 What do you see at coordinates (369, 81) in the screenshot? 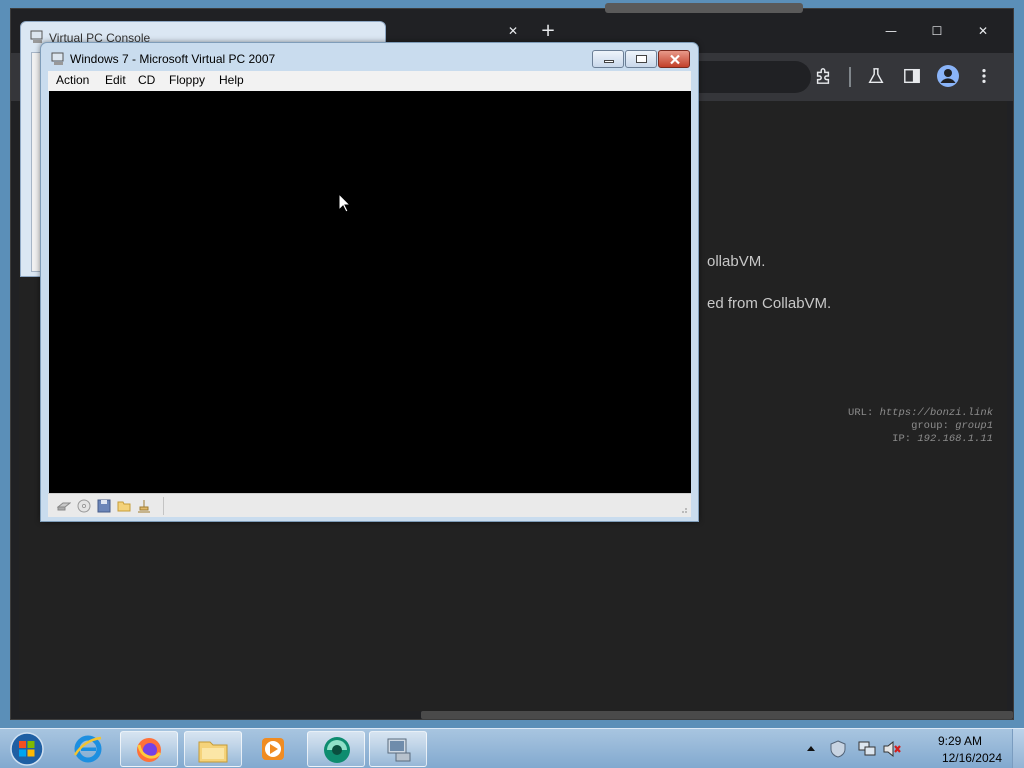
I see `menu-bar: Action Edit CD Floppy Help` at bounding box center [369, 81].